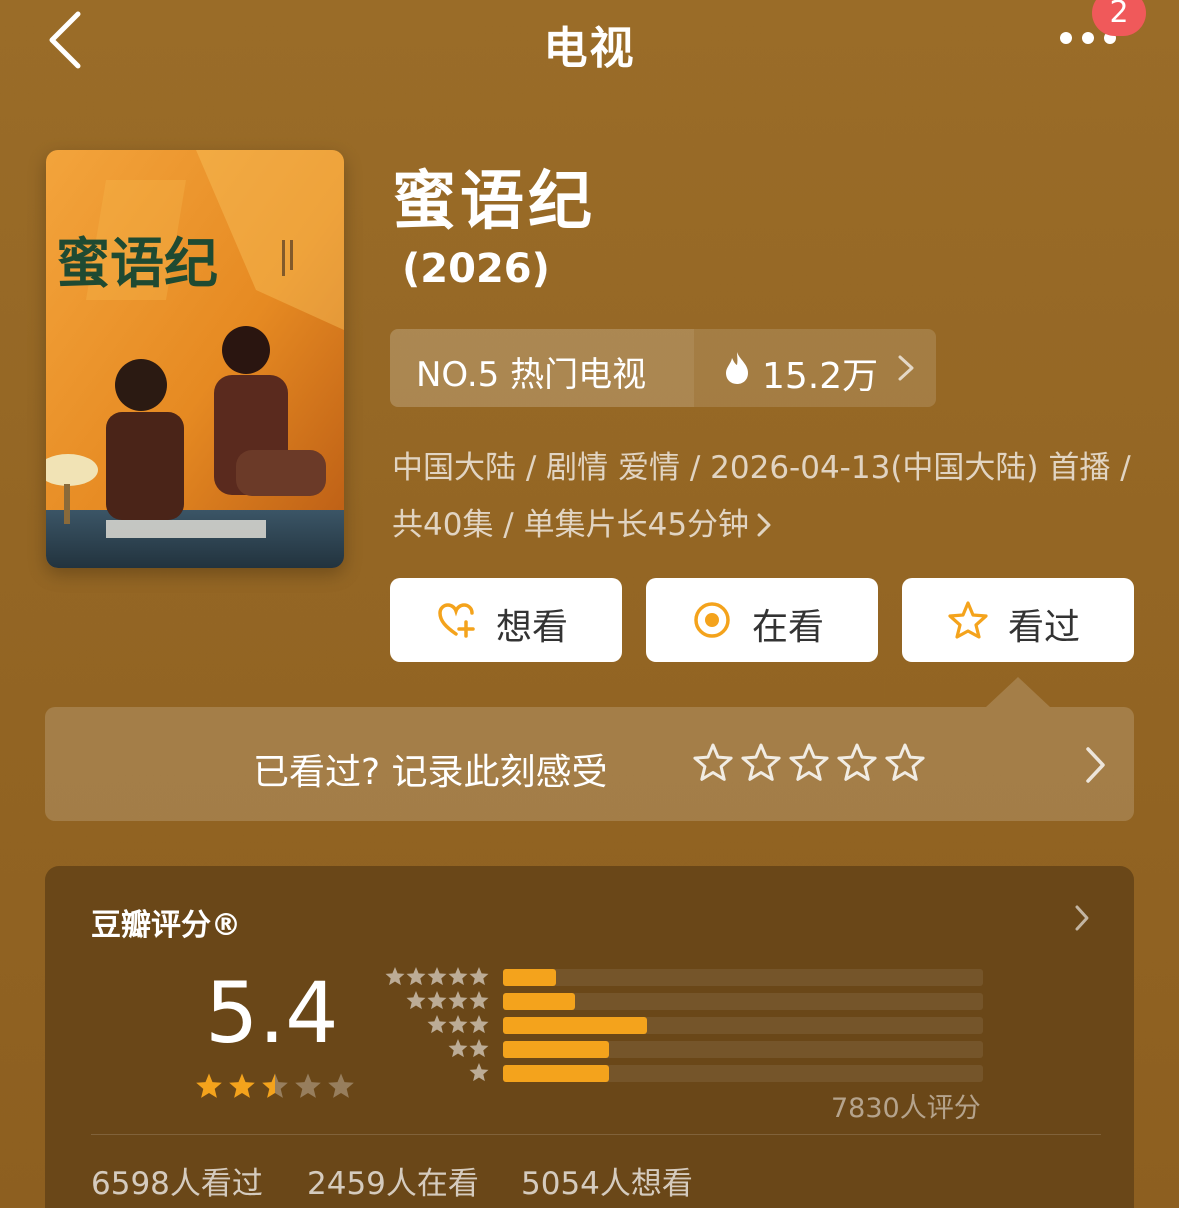 The image size is (1179, 1208). I want to click on flame-icon, so click(737, 368).